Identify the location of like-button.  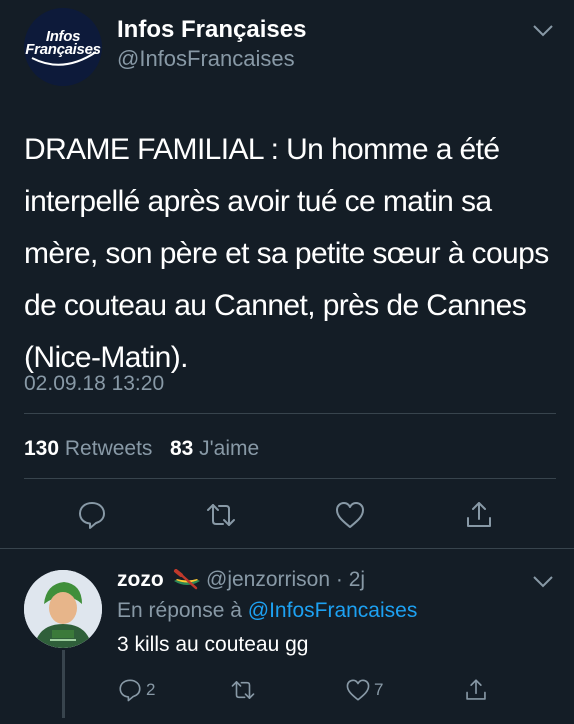
(350, 515).